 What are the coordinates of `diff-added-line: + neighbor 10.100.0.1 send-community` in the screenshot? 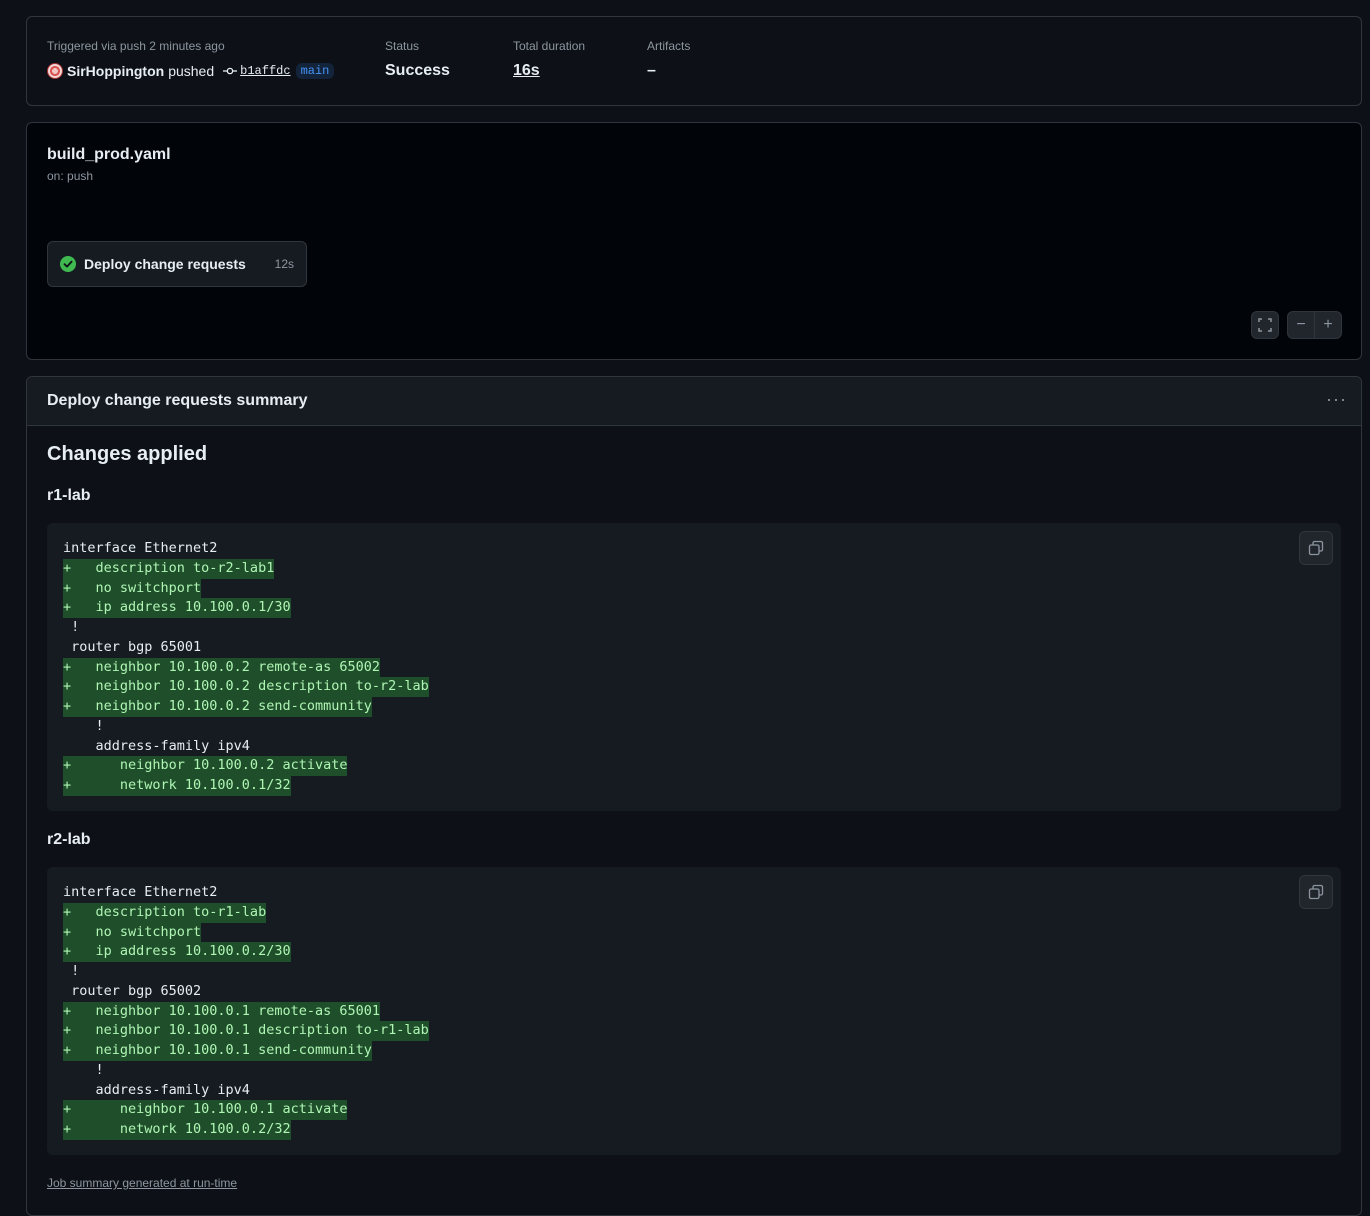 It's located at (217, 1051).